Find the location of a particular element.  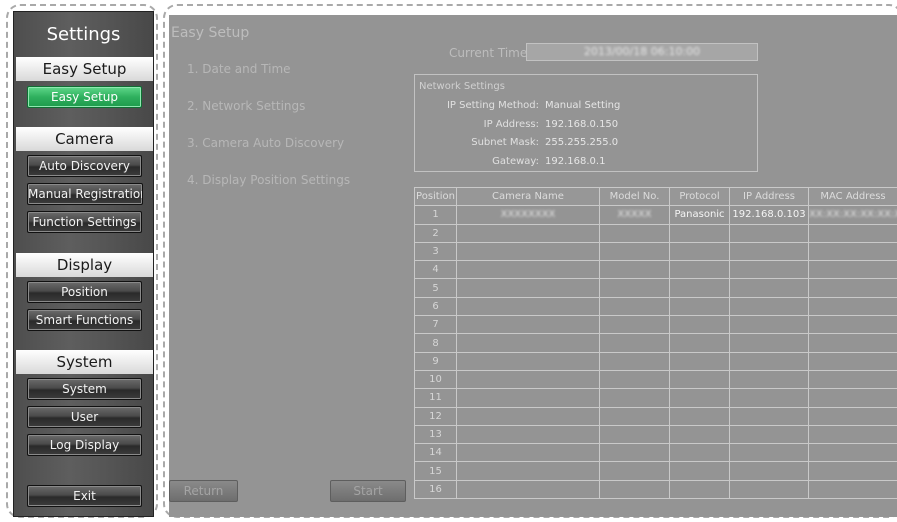

table-row: 2 is located at coordinates (655, 233).